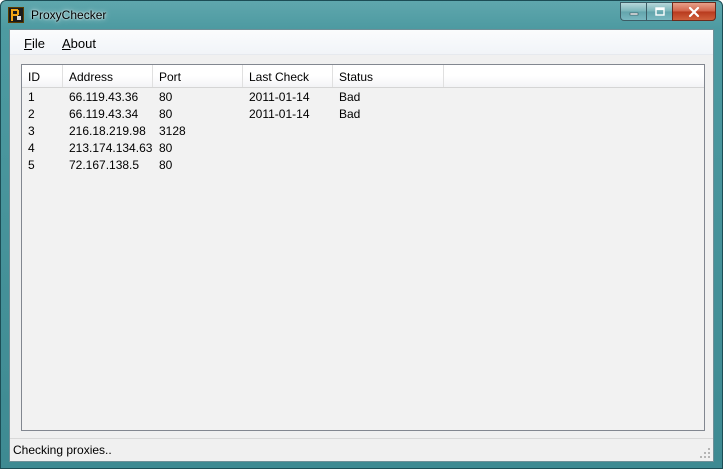 This screenshot has height=469, width=723. Describe the element at coordinates (705, 453) in the screenshot. I see `resize-grip-icon` at that location.